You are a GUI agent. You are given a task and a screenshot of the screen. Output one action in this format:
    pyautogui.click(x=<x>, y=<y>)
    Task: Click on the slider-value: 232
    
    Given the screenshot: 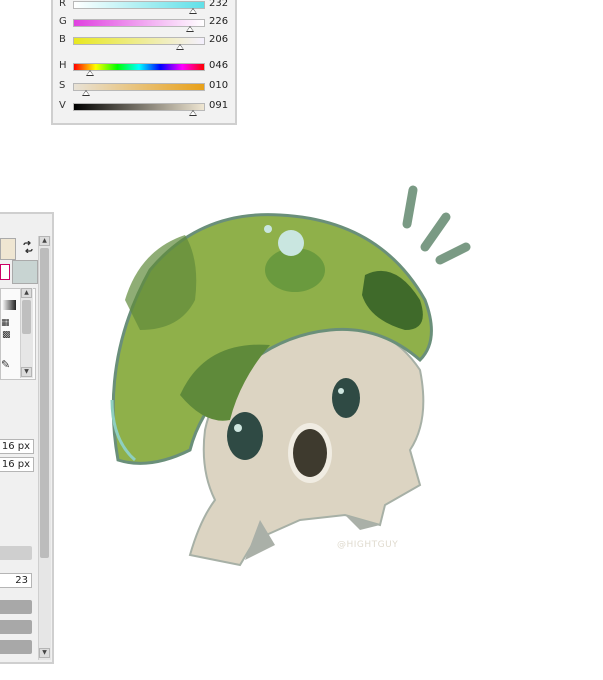 What is the action you would take?
    pyautogui.click(x=219, y=4)
    